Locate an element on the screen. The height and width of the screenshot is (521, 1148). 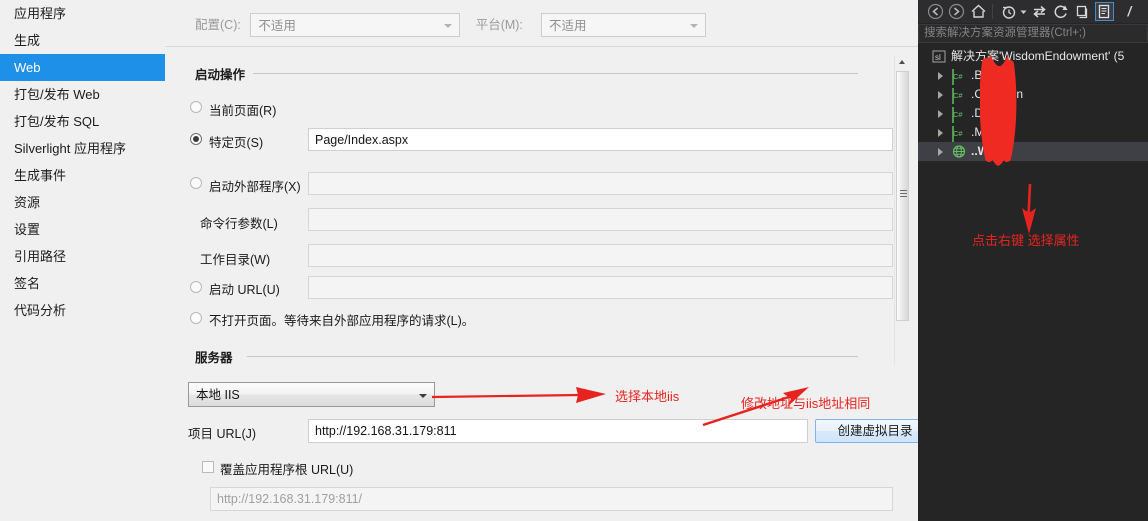
tree-node-solution-label: 解决方案'WisdomEndowment' (5 is located at coordinates (1038, 56).